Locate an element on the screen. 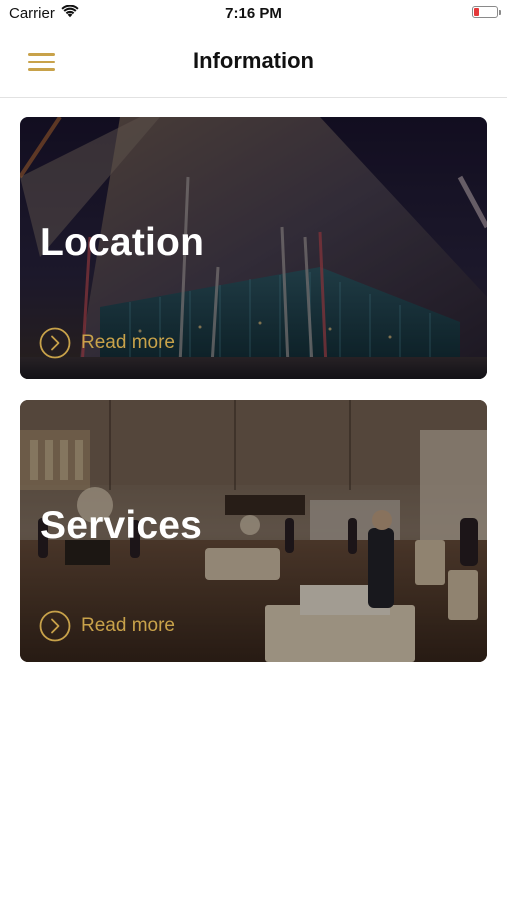 The height and width of the screenshot is (900, 507). status-bar: Carrier 7:16 PM is located at coordinates (253, 15).